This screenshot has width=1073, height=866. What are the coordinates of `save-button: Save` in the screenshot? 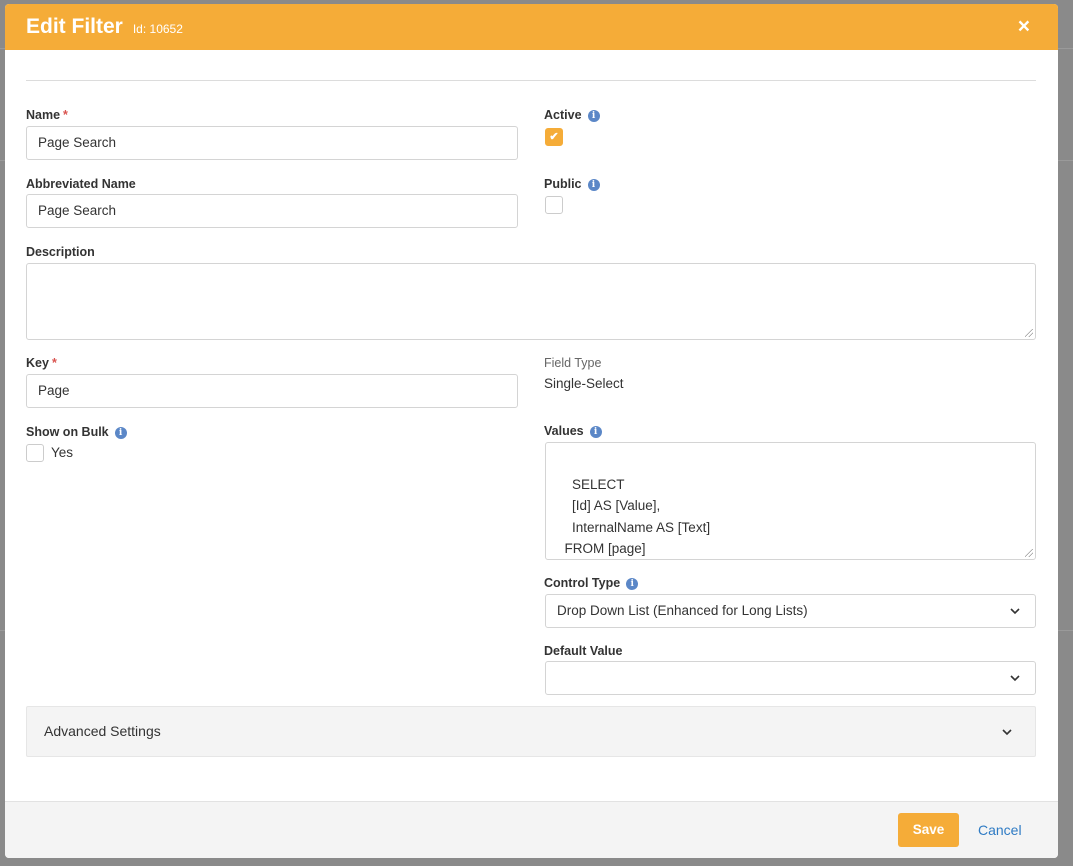 It's located at (928, 830).